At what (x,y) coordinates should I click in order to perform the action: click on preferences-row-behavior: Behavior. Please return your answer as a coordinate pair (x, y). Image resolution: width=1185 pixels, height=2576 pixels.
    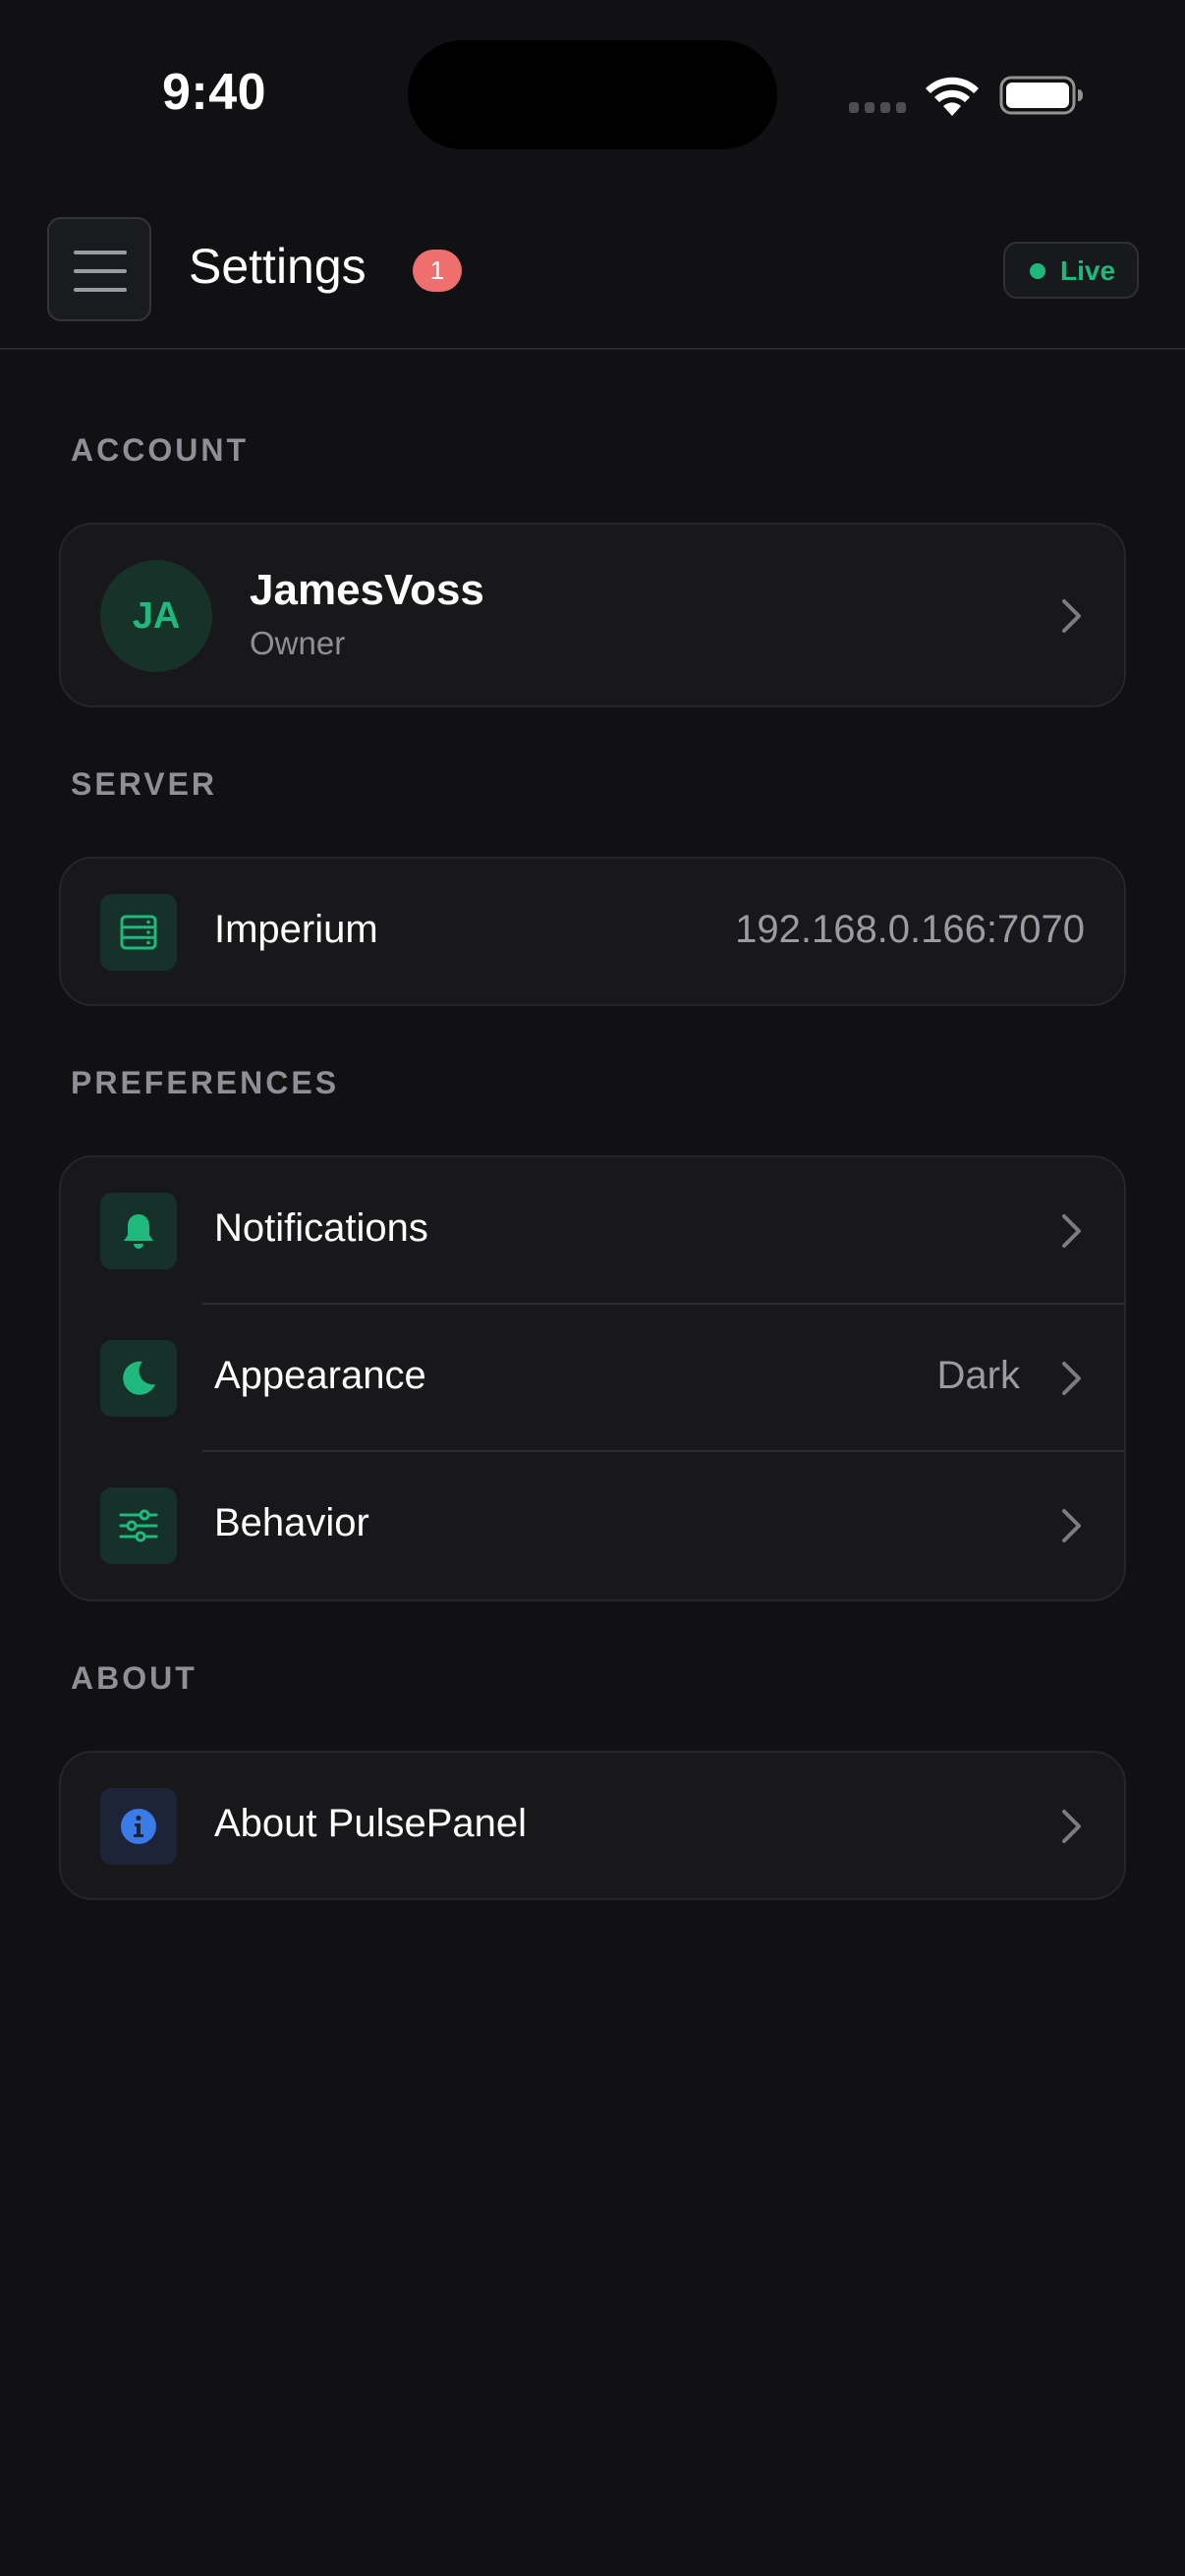
    Looking at the image, I should click on (592, 1525).